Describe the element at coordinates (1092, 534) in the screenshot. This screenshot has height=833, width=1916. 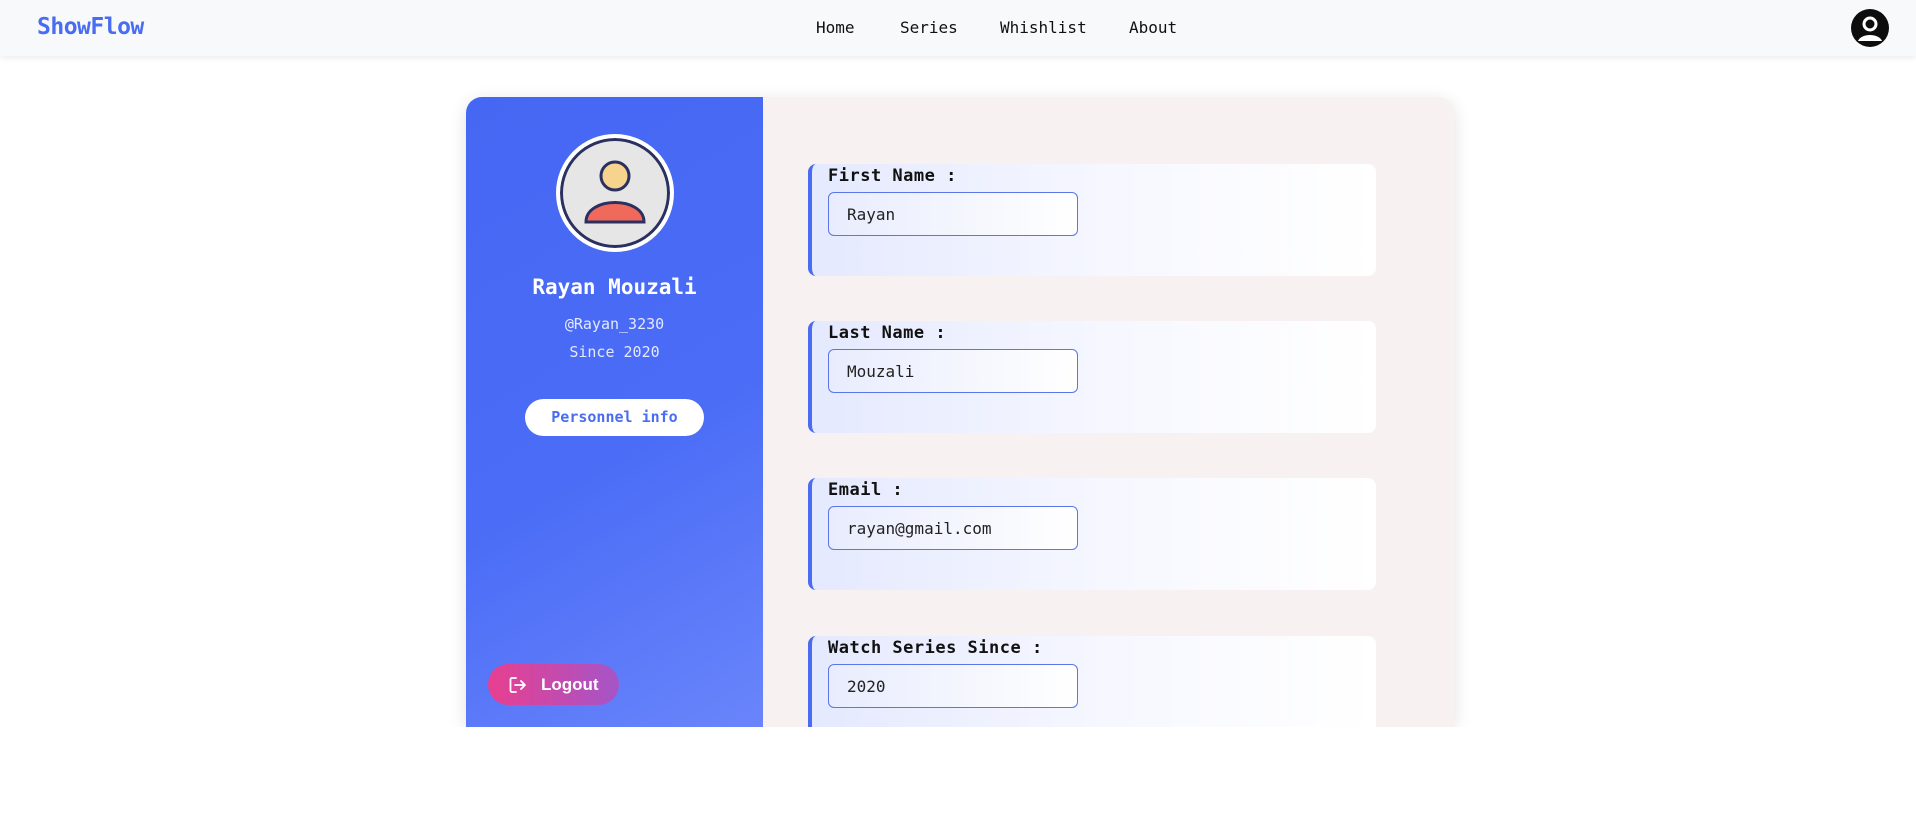
I see `email-group: Email :` at that location.